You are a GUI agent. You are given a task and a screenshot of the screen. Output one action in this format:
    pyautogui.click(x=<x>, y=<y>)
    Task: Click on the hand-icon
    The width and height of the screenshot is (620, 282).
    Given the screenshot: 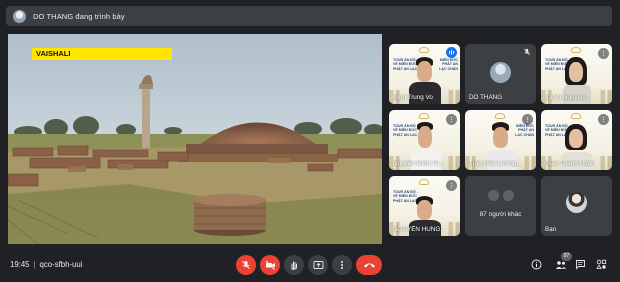 What is the action you would take?
    pyautogui.click(x=294, y=265)
    